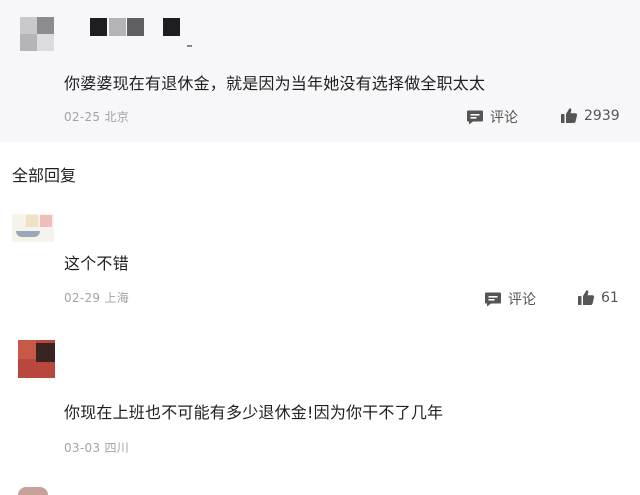 The image size is (640, 495). Describe the element at coordinates (254, 412) in the screenshot. I see `reply-text: 你现在上班也不可能有多少退休金!因为你干不了几年` at that location.